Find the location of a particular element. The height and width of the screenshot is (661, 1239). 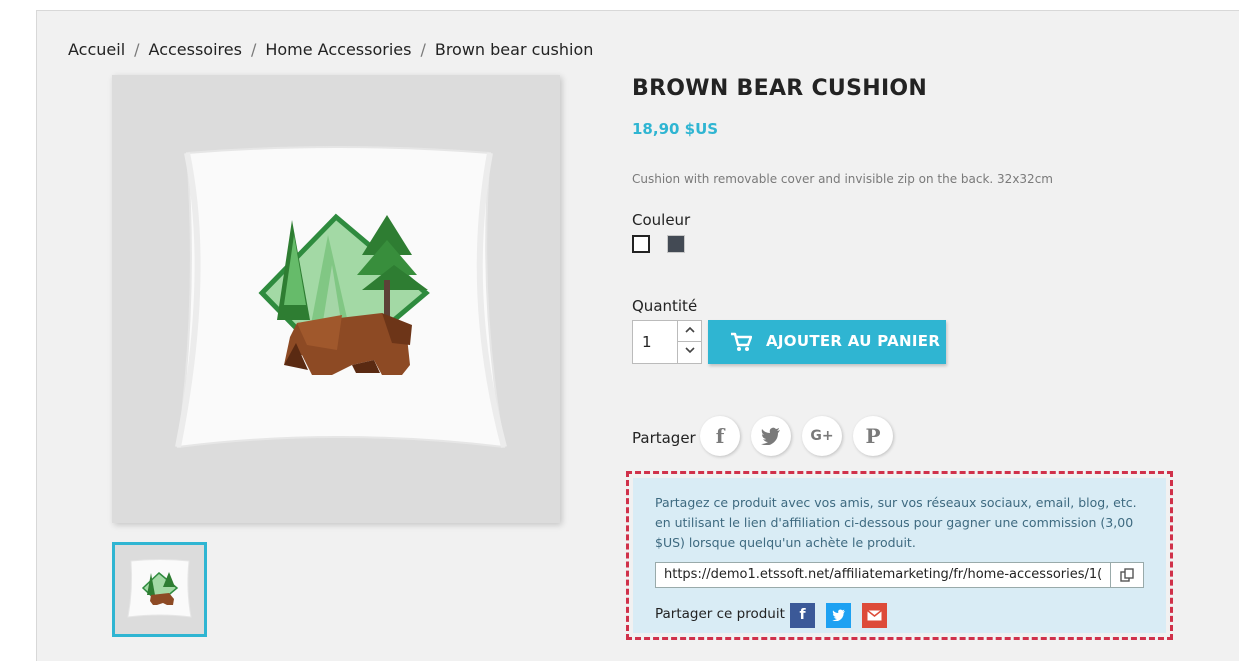

add-to-cart-button: AJOUTER AU PANIER is located at coordinates (827, 342).